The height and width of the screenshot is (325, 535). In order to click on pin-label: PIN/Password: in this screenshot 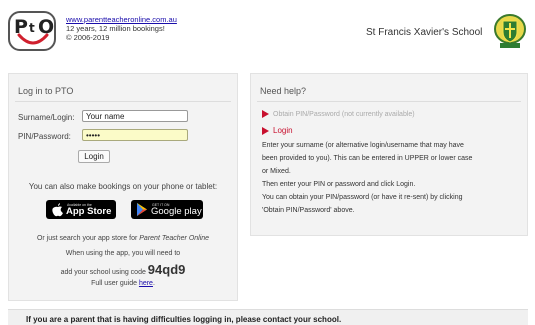, I will do `click(44, 136)`.